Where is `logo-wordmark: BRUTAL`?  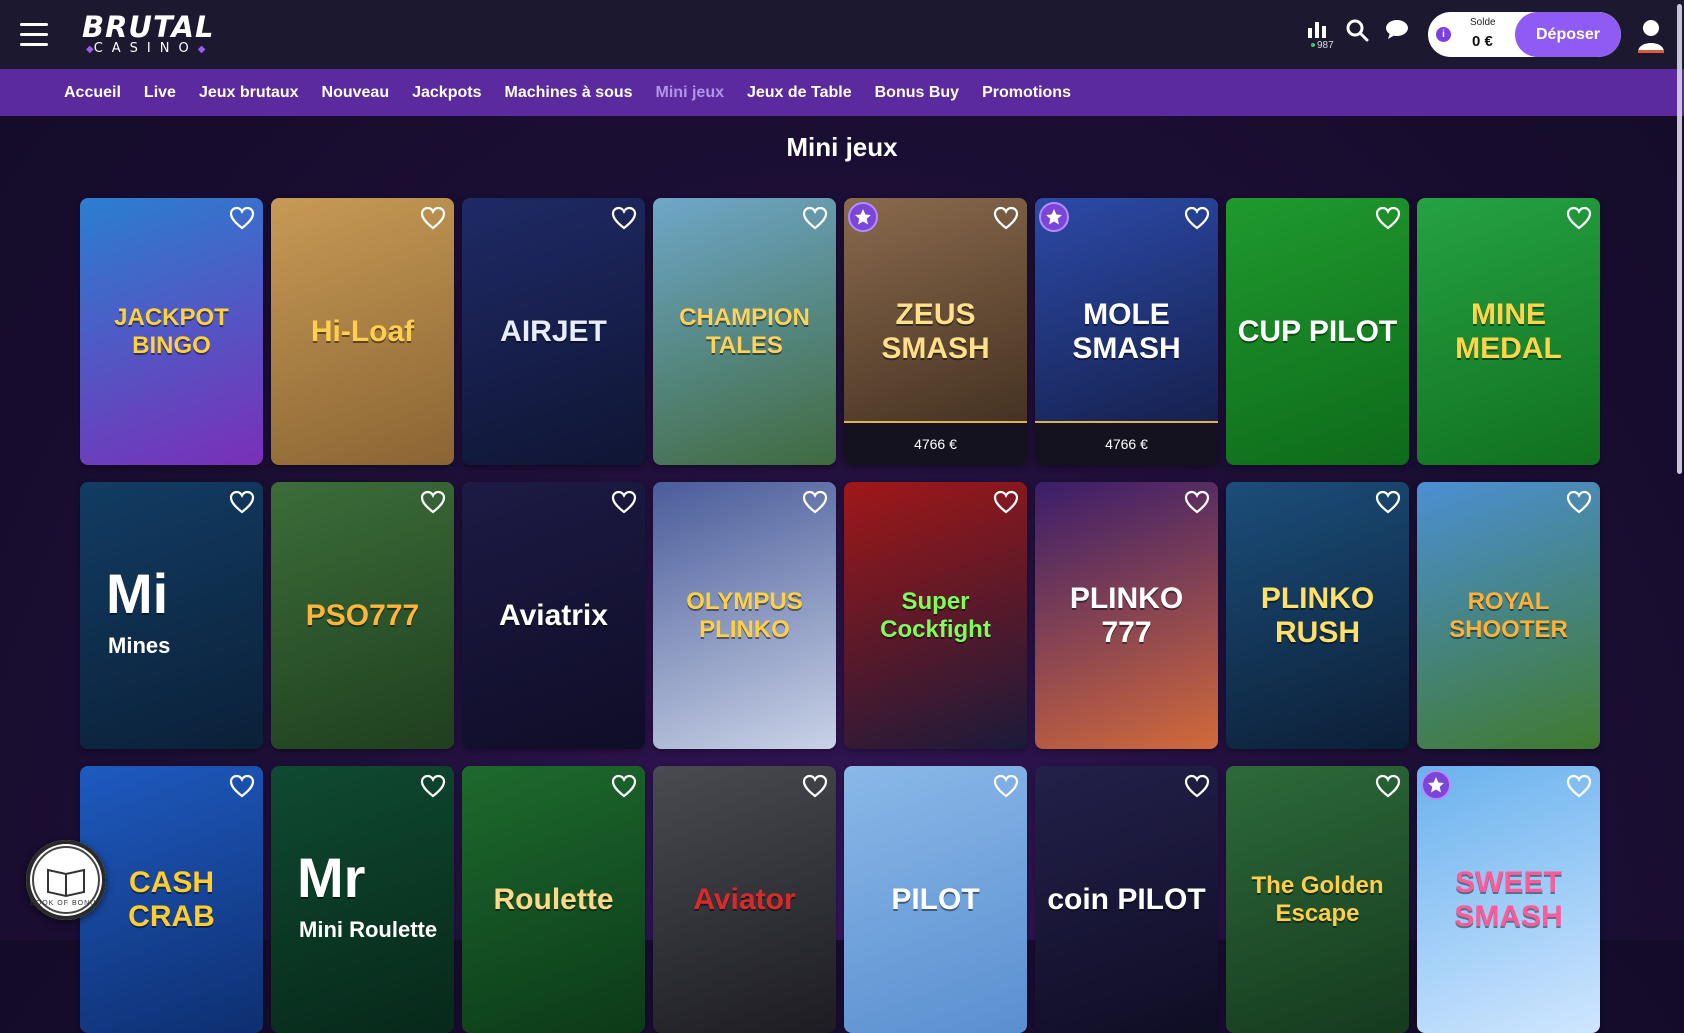
logo-wordmark: BRUTAL is located at coordinates (148, 27).